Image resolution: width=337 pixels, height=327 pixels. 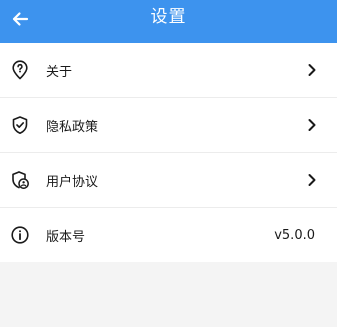 I want to click on app-header: 设置, so click(x=168, y=21).